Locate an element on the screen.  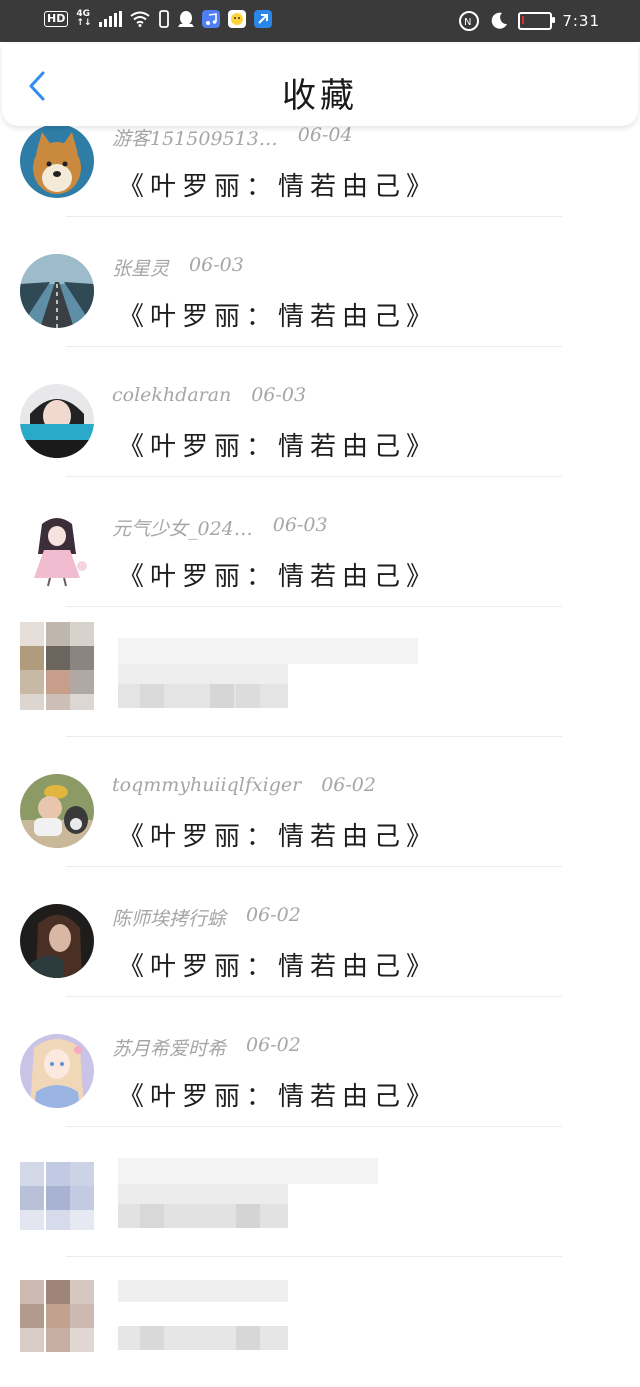
qq-icon is located at coordinates (186, 19).